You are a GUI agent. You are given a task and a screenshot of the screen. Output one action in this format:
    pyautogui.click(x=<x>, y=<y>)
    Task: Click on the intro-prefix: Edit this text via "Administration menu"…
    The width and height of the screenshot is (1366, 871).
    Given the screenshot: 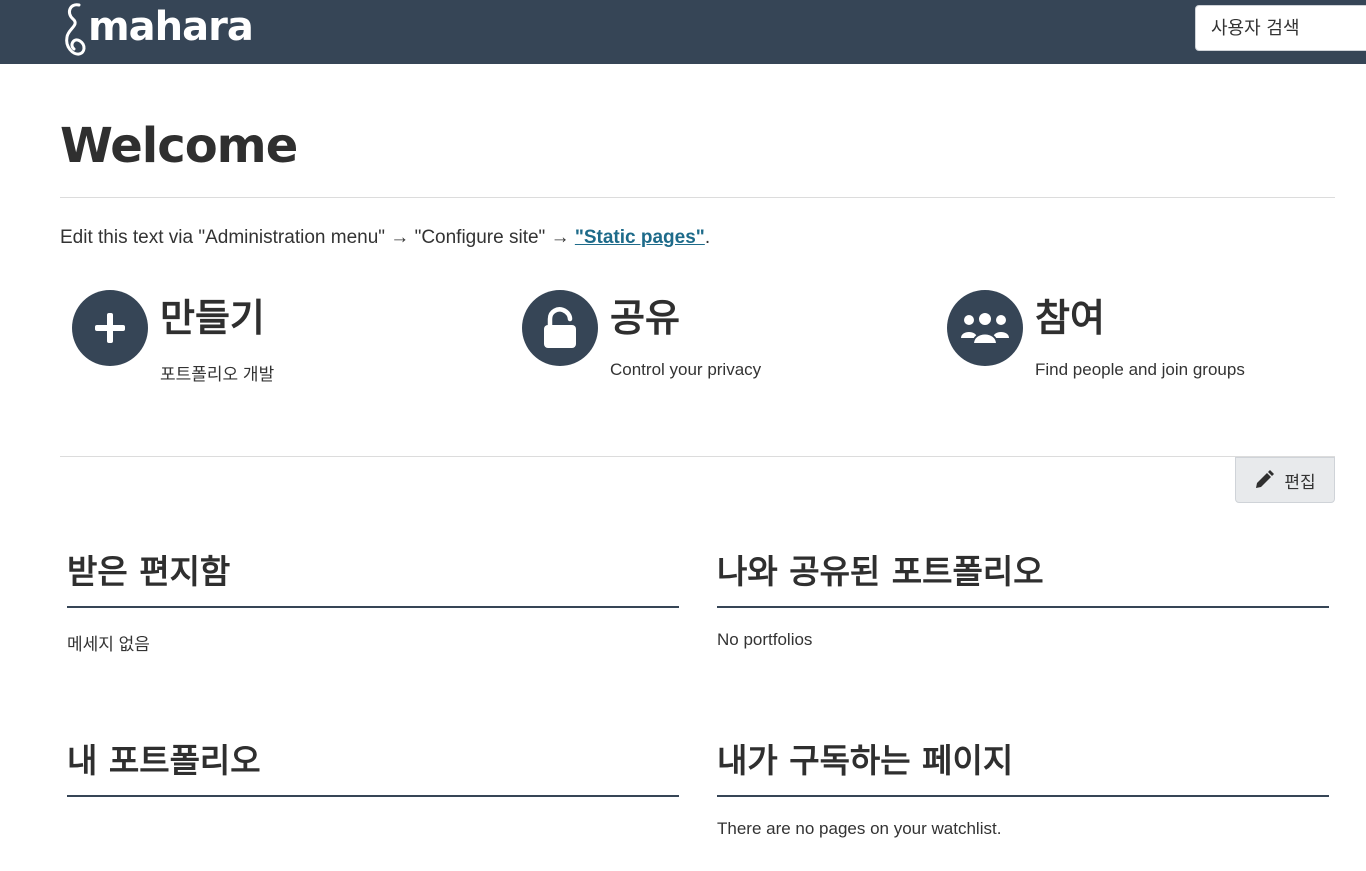 What is the action you would take?
    pyautogui.click(x=317, y=237)
    